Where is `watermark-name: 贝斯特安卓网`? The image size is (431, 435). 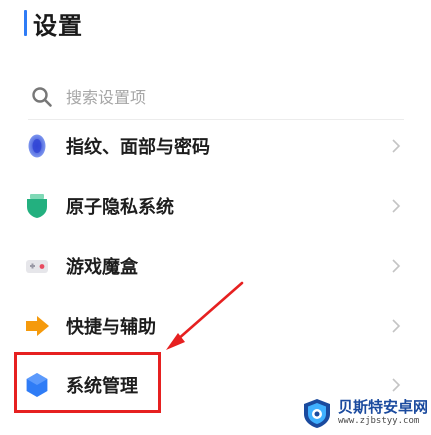
watermark-name: 贝斯特安卓网 is located at coordinates (383, 407).